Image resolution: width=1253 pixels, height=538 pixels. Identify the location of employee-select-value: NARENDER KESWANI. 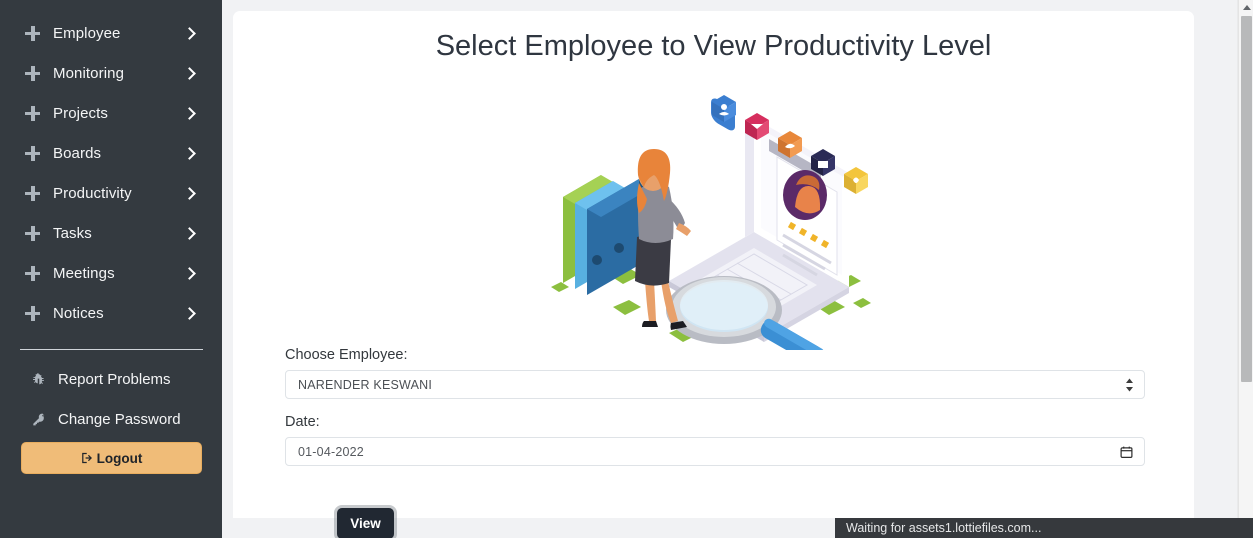
(365, 384).